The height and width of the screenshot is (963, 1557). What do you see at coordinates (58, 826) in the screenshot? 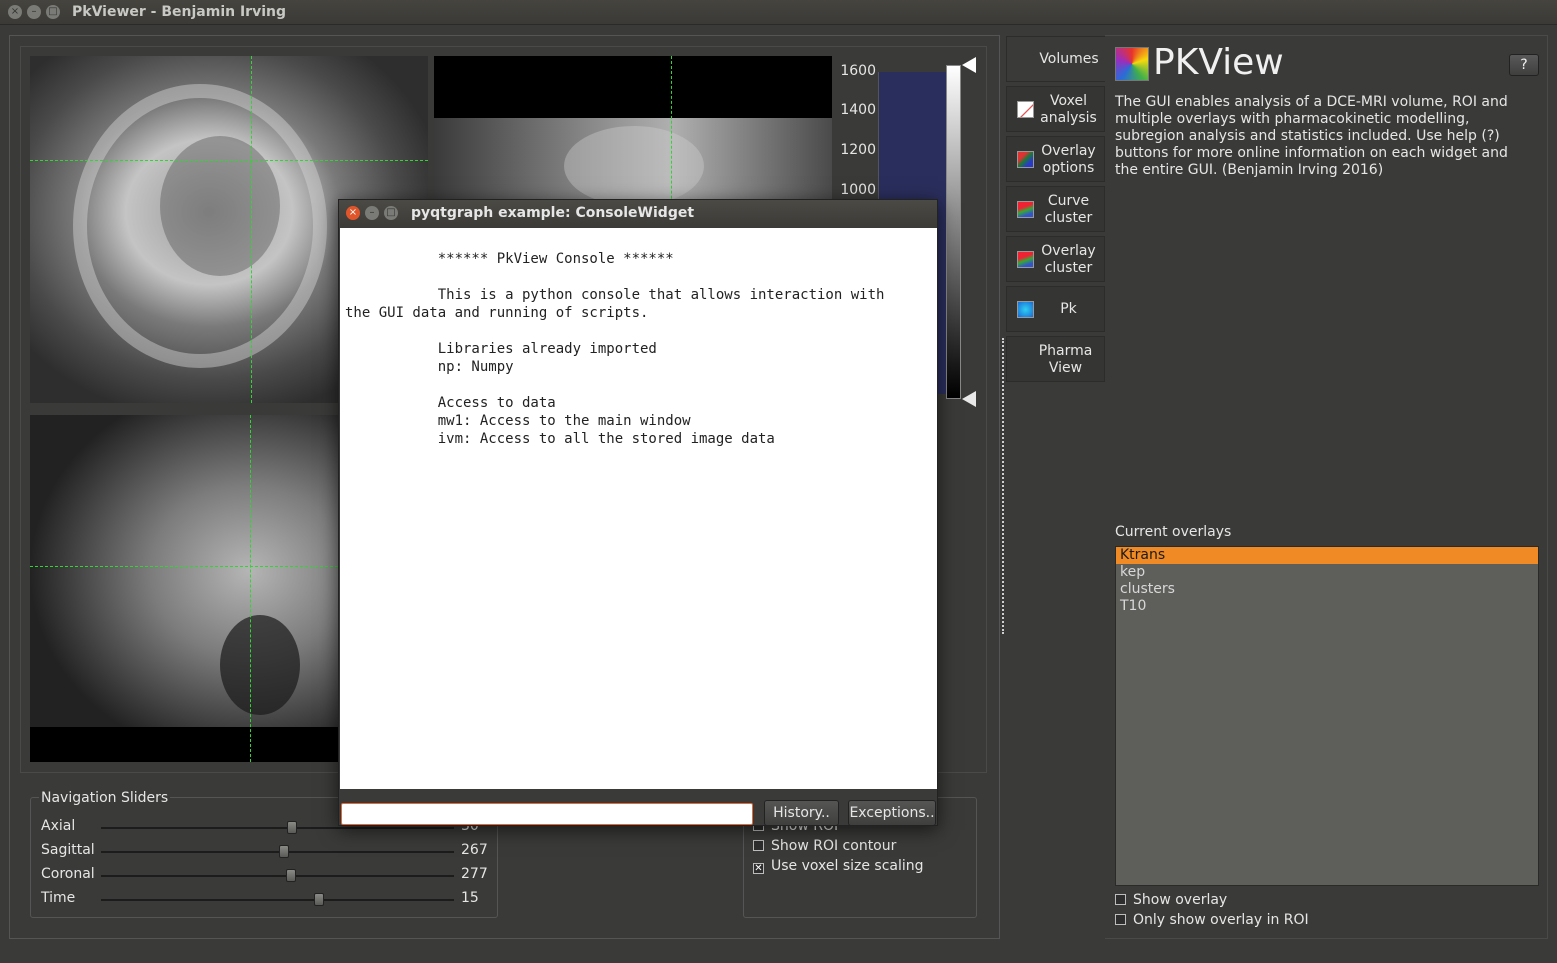
I see `axial-label: Axial` at bounding box center [58, 826].